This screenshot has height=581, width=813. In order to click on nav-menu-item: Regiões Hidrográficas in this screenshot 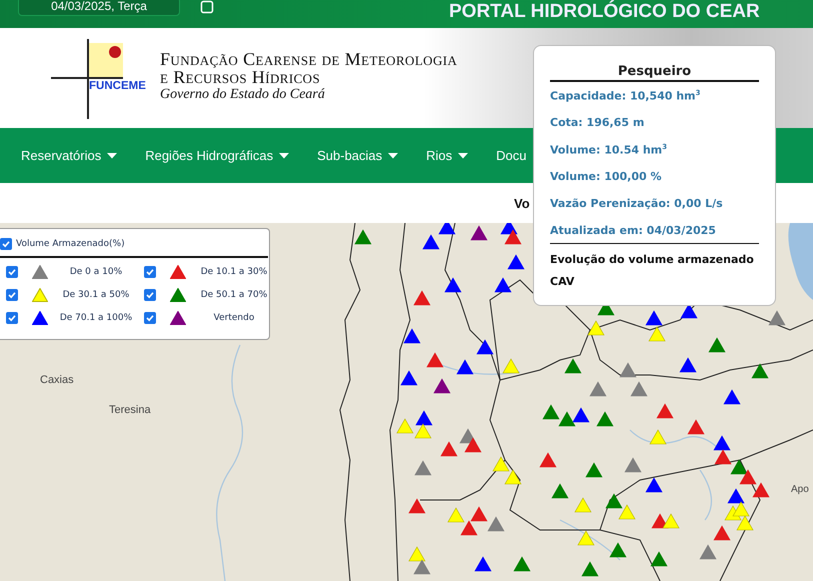, I will do `click(217, 155)`.